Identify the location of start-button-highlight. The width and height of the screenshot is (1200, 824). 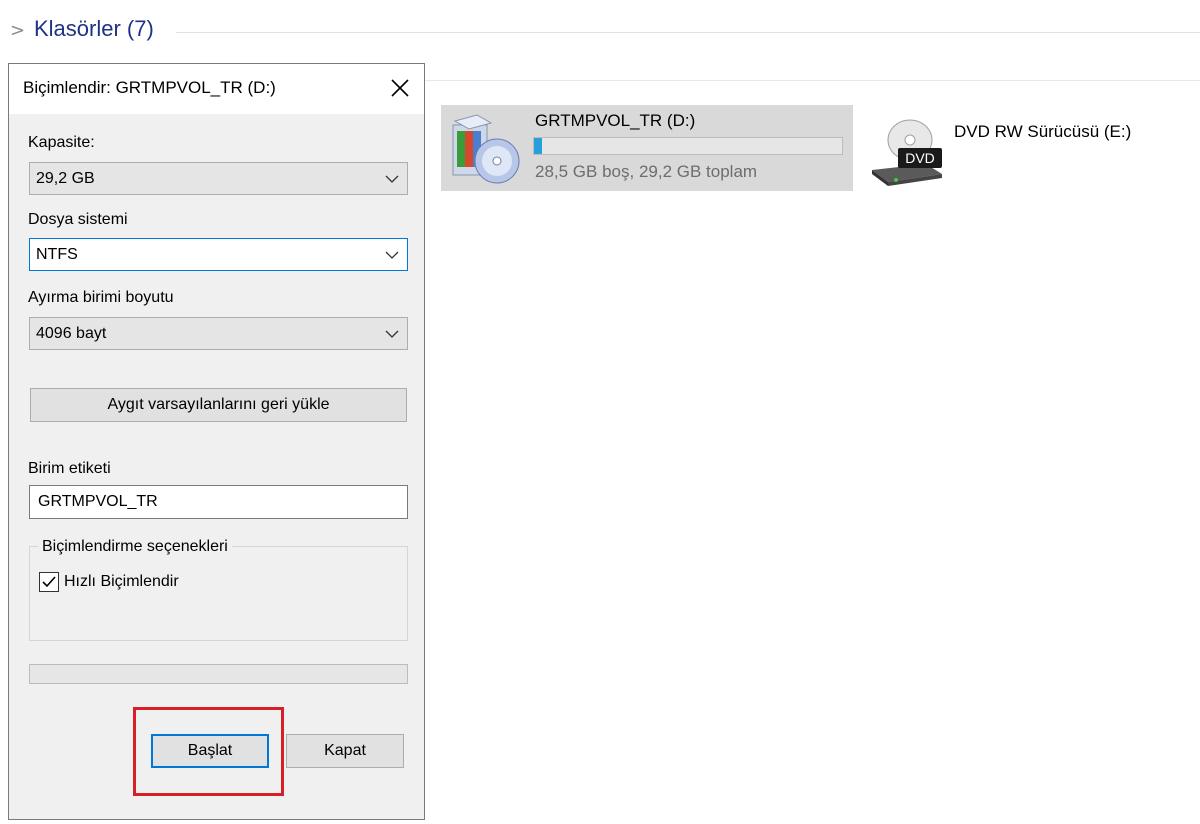
(208, 751).